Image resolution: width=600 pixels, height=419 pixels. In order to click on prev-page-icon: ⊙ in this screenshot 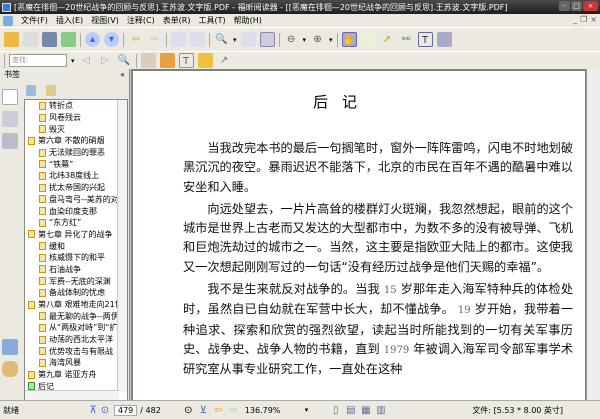, I will do `click(105, 410)`.